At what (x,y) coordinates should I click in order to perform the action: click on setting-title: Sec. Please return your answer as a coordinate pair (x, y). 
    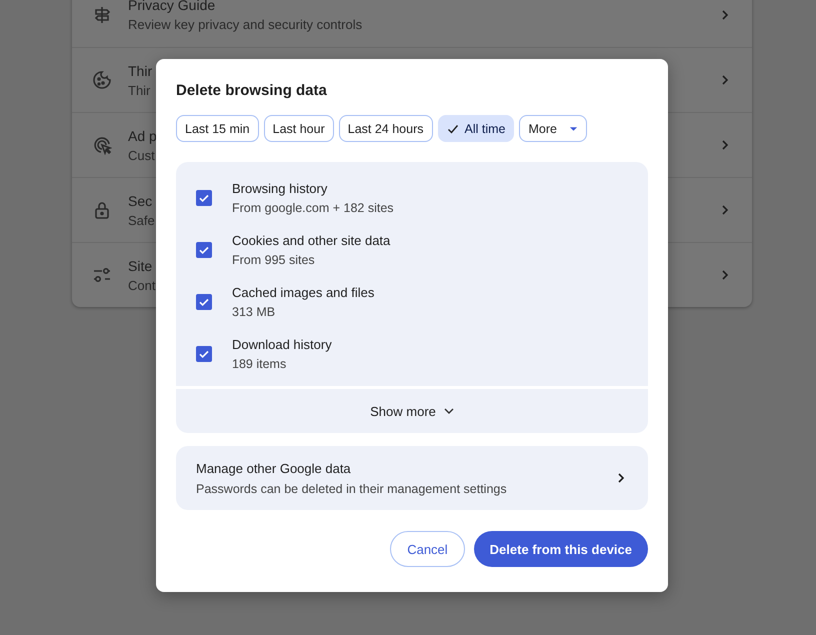
    Looking at the image, I should click on (140, 200).